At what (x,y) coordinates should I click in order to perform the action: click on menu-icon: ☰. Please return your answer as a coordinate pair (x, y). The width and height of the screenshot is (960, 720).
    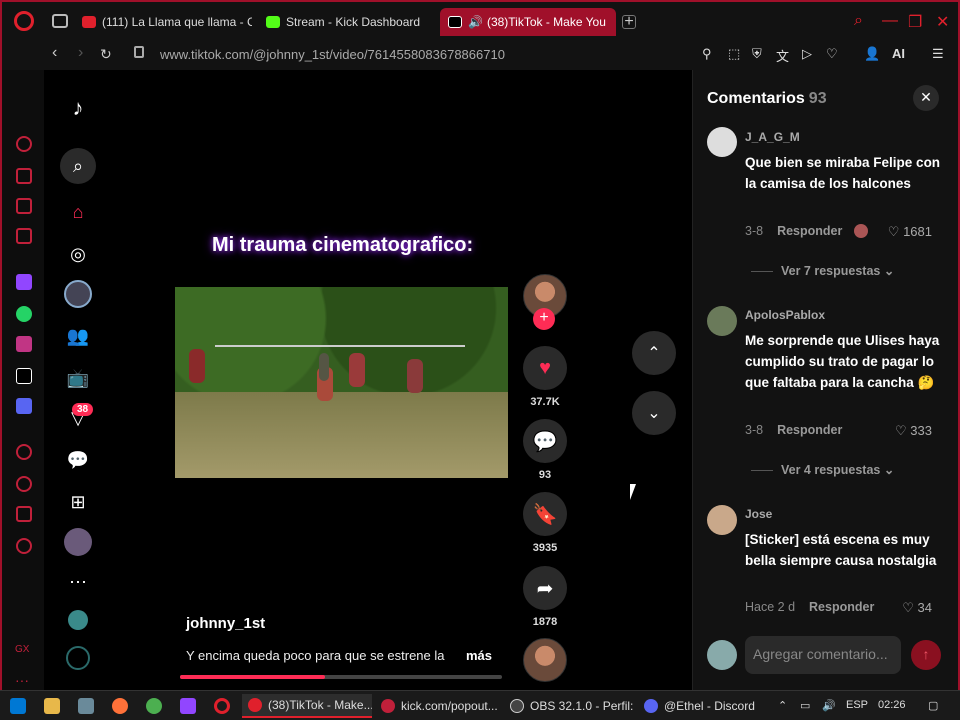
    Looking at the image, I should click on (938, 54).